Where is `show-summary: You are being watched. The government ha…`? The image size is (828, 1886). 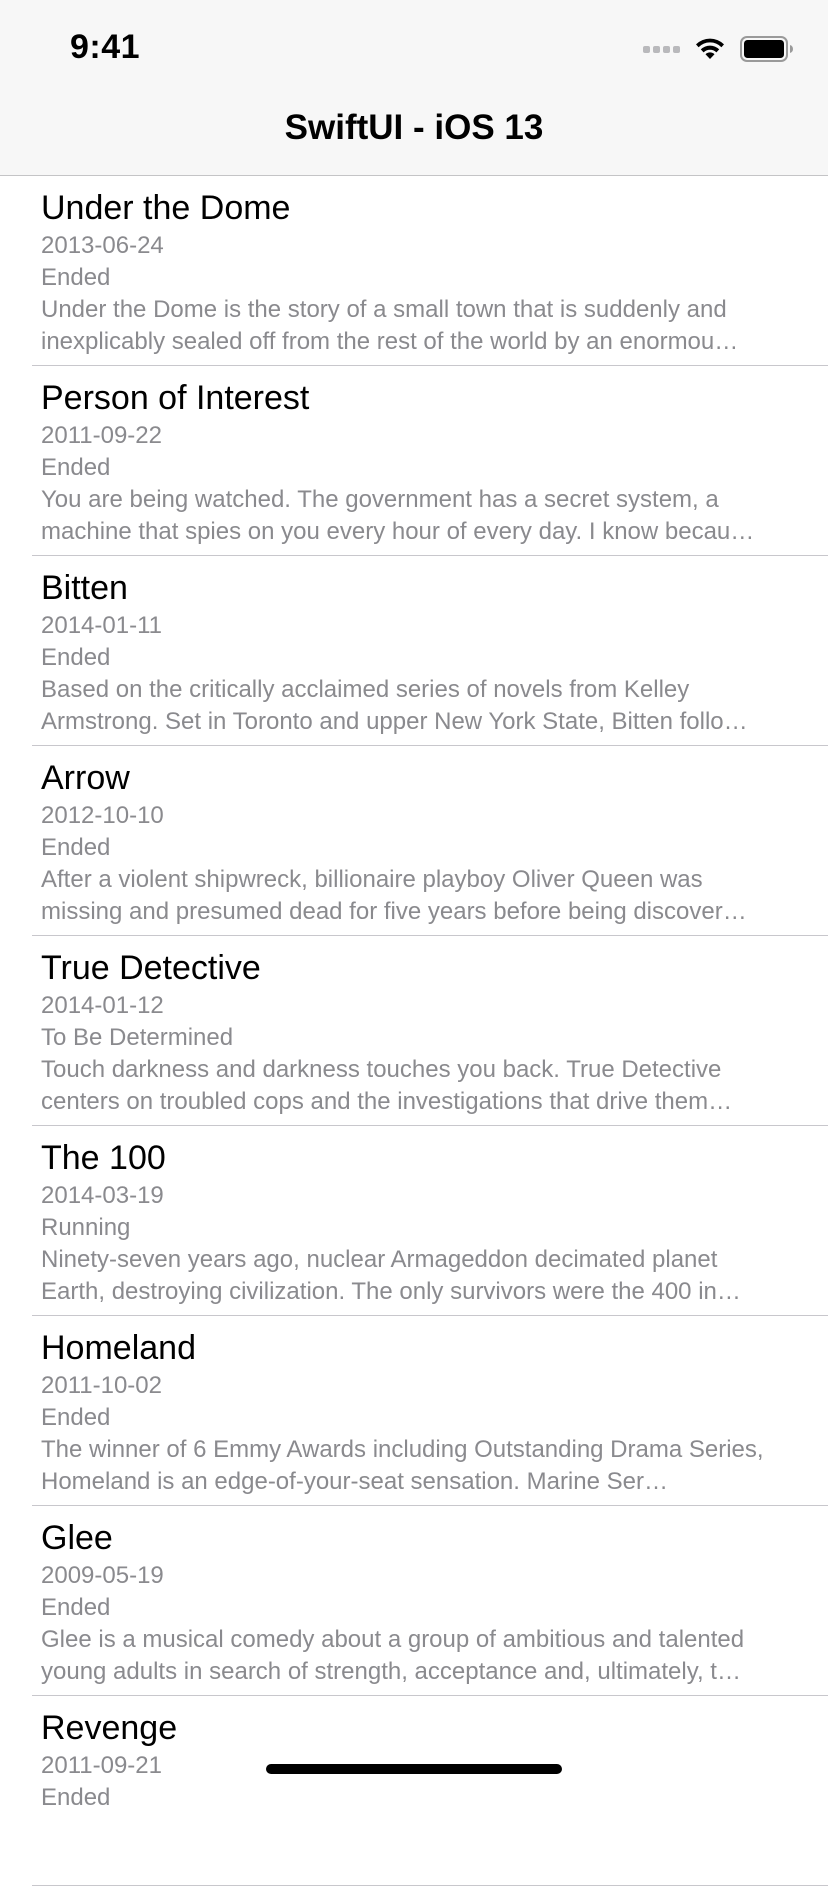 show-summary: You are being watched. The government ha… is located at coordinates (398, 515).